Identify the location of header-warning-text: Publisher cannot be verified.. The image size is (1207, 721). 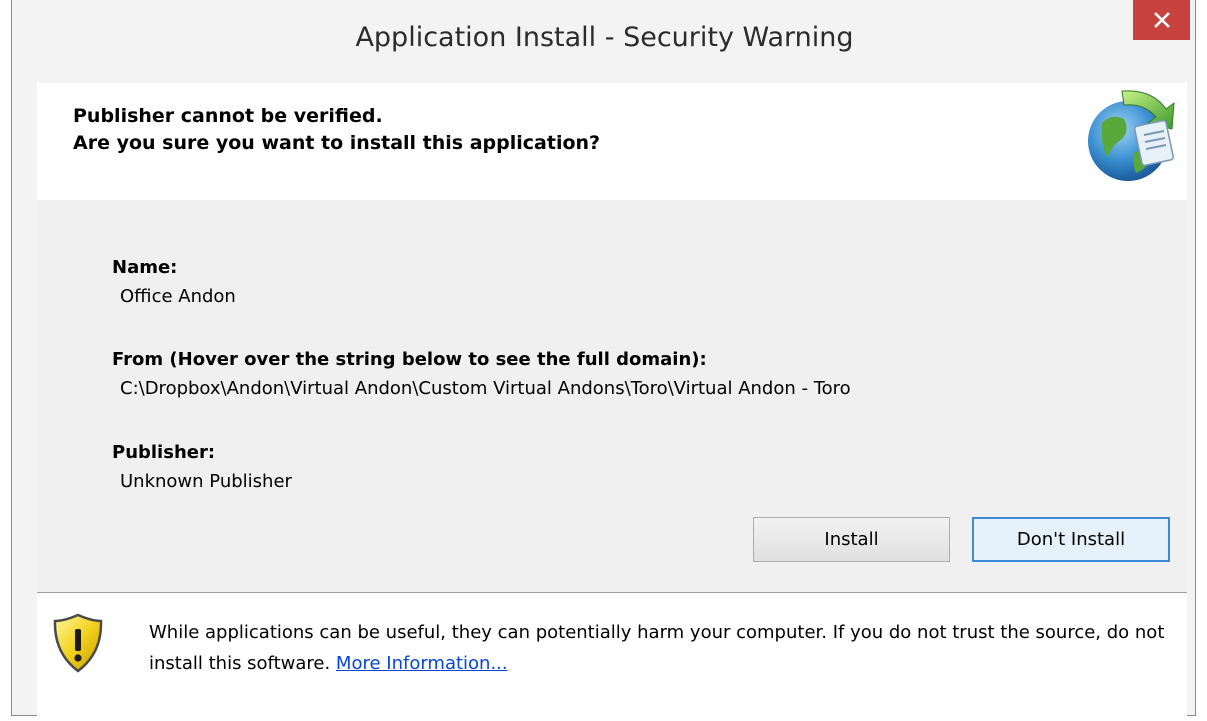
(228, 116).